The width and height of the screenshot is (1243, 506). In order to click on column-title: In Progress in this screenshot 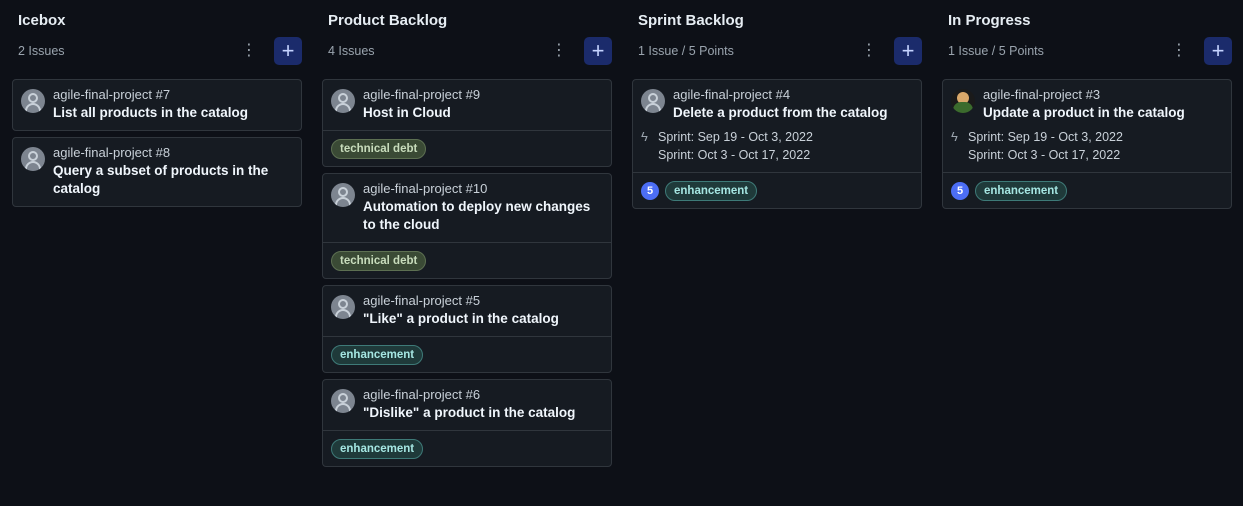, I will do `click(989, 20)`.